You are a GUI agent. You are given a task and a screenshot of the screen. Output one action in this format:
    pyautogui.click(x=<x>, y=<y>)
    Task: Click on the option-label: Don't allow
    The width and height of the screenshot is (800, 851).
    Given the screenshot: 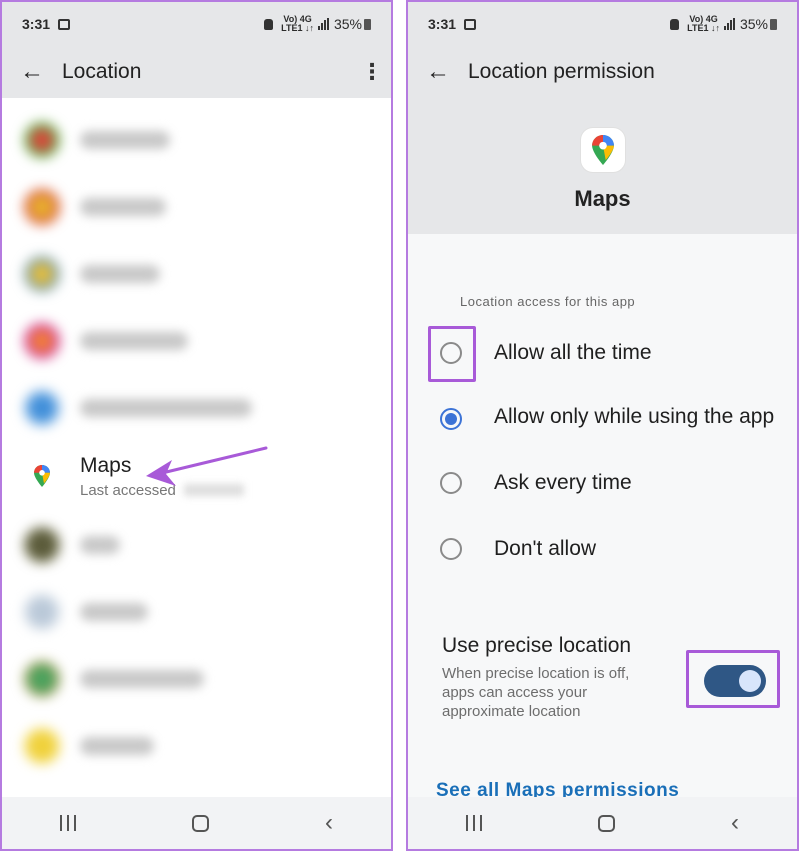 What is the action you would take?
    pyautogui.click(x=545, y=548)
    